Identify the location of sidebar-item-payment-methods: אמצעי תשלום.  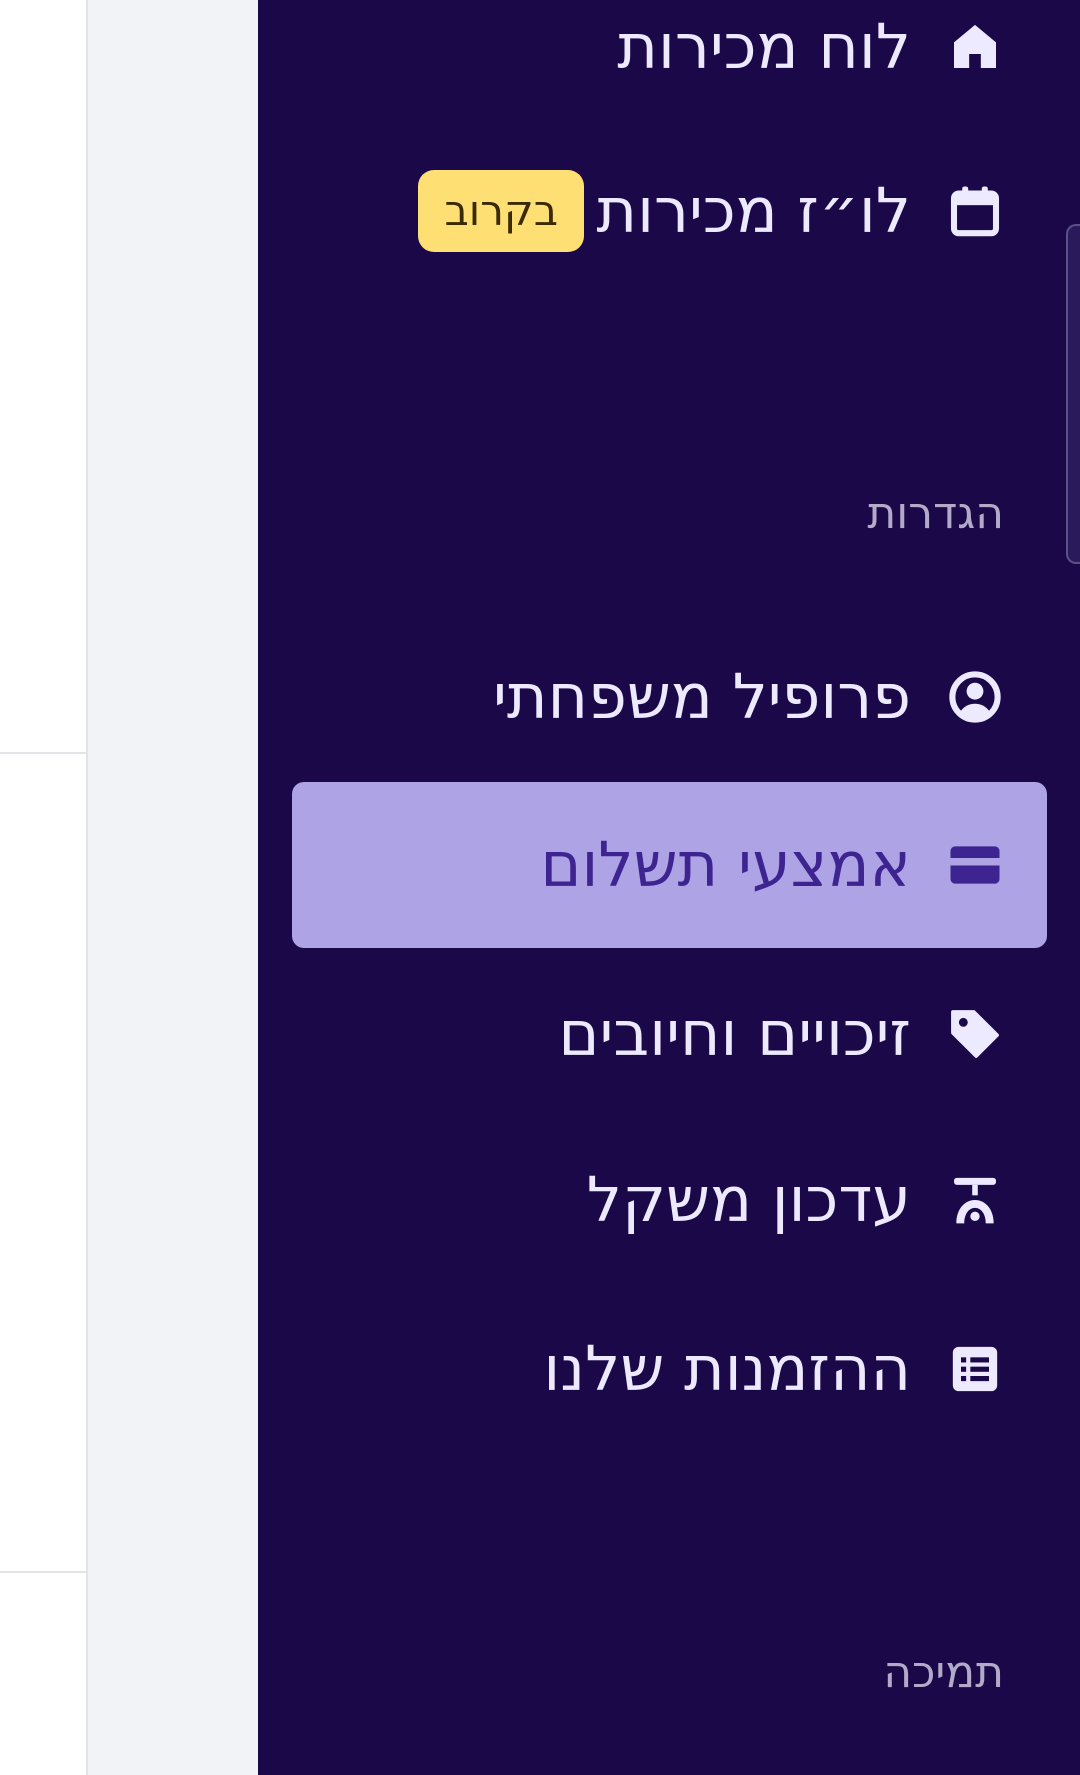
(669, 865).